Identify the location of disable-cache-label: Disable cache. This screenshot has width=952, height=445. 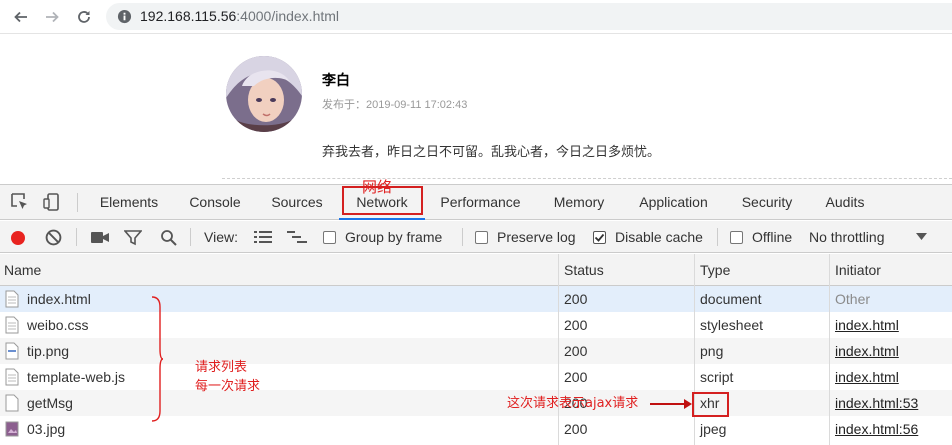
(659, 237).